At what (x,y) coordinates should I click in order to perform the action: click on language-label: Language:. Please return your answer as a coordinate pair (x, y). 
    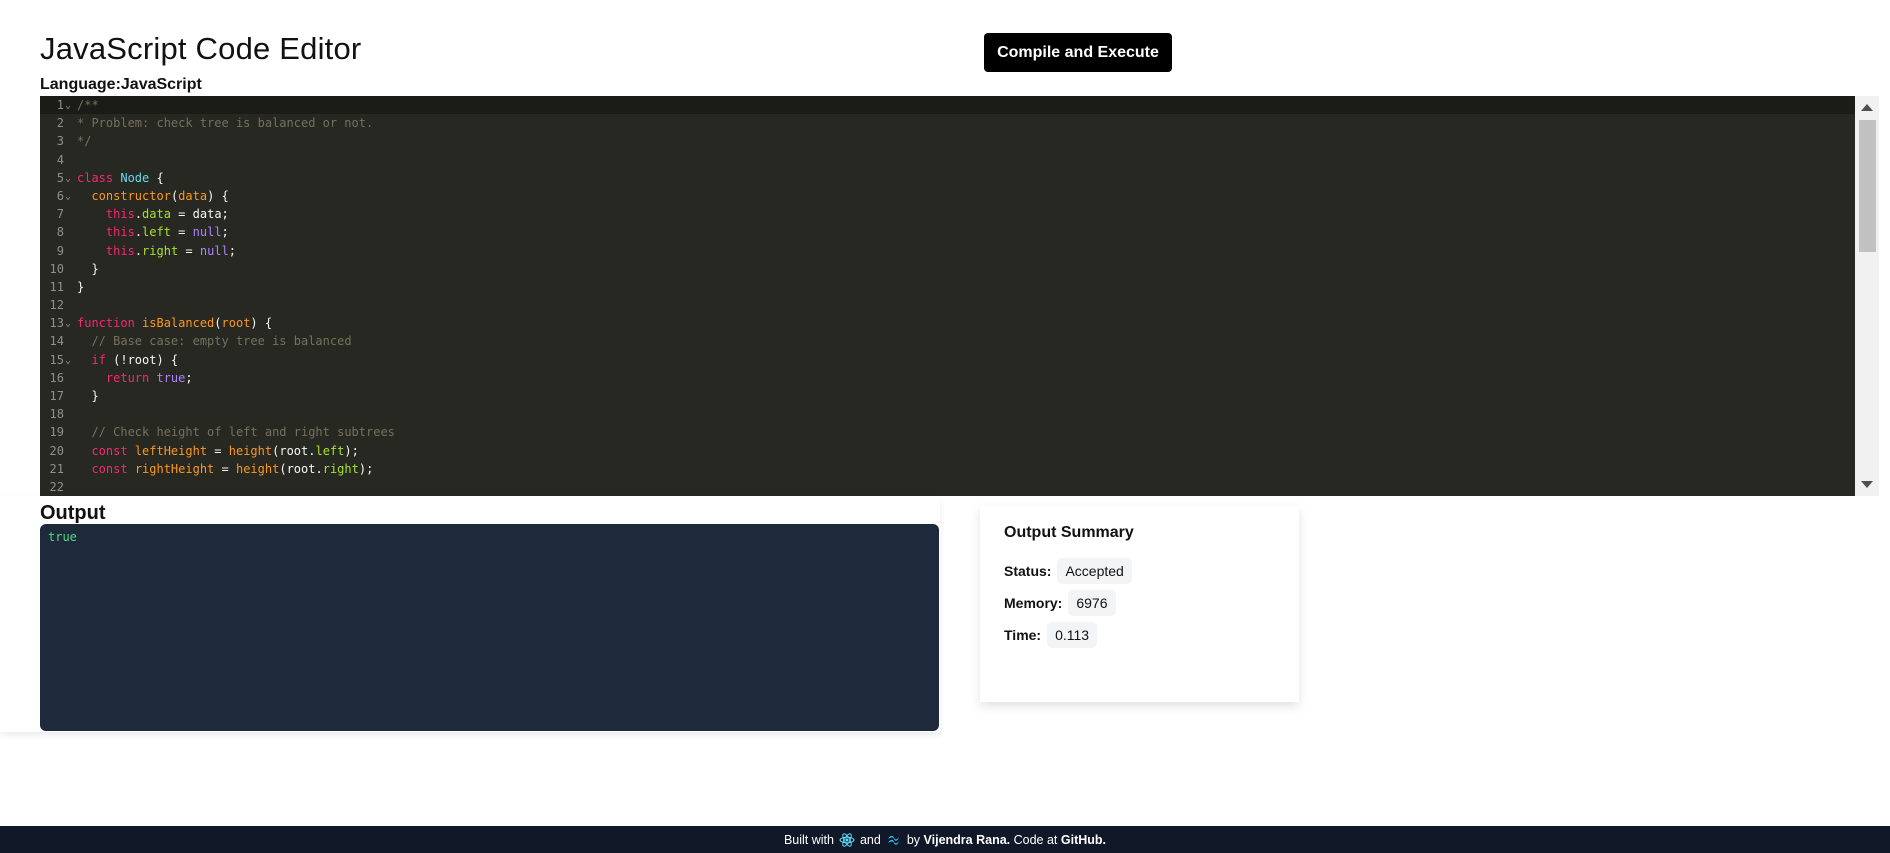
    Looking at the image, I should click on (80, 84).